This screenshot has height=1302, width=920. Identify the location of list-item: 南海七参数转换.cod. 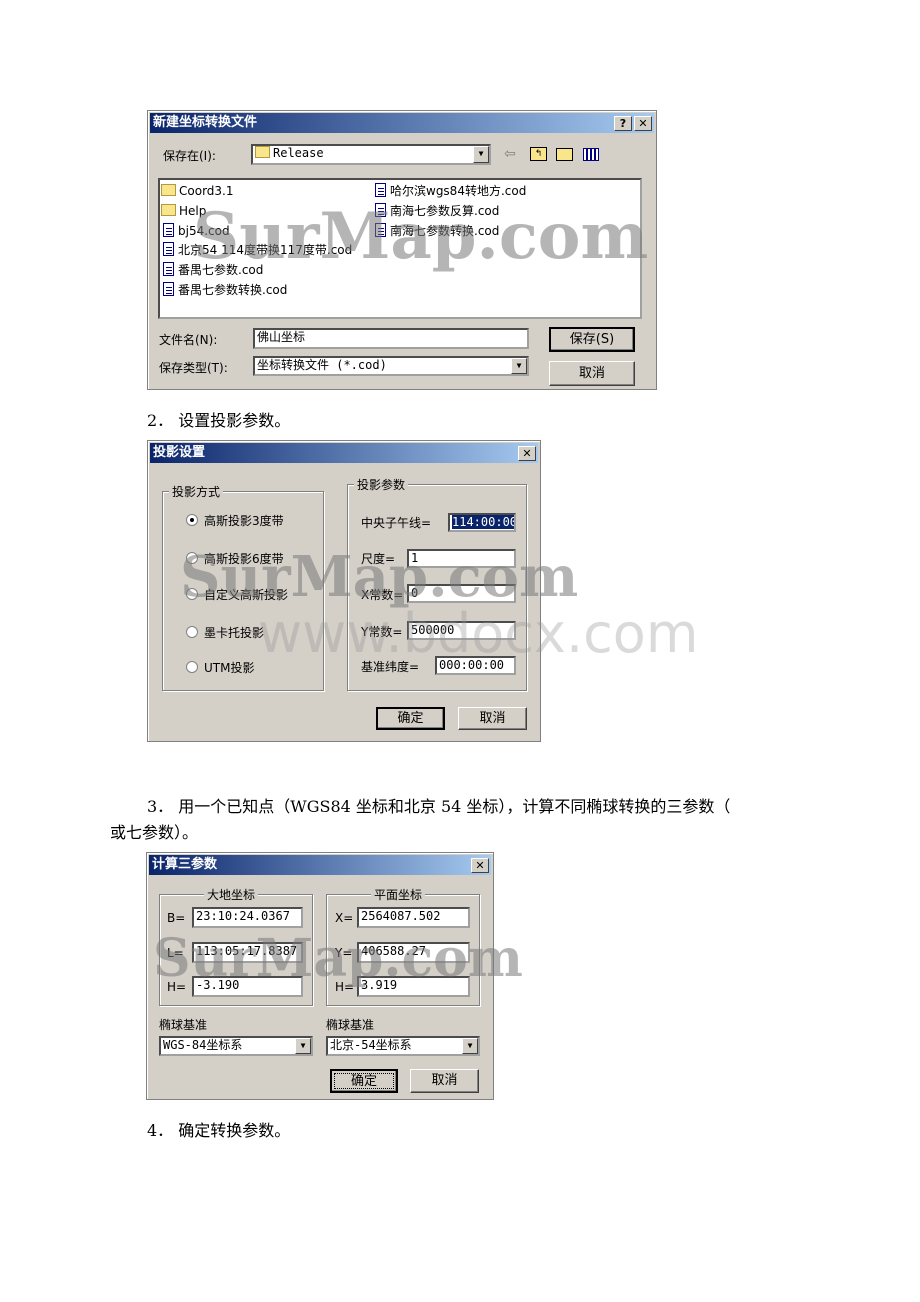
(437, 231).